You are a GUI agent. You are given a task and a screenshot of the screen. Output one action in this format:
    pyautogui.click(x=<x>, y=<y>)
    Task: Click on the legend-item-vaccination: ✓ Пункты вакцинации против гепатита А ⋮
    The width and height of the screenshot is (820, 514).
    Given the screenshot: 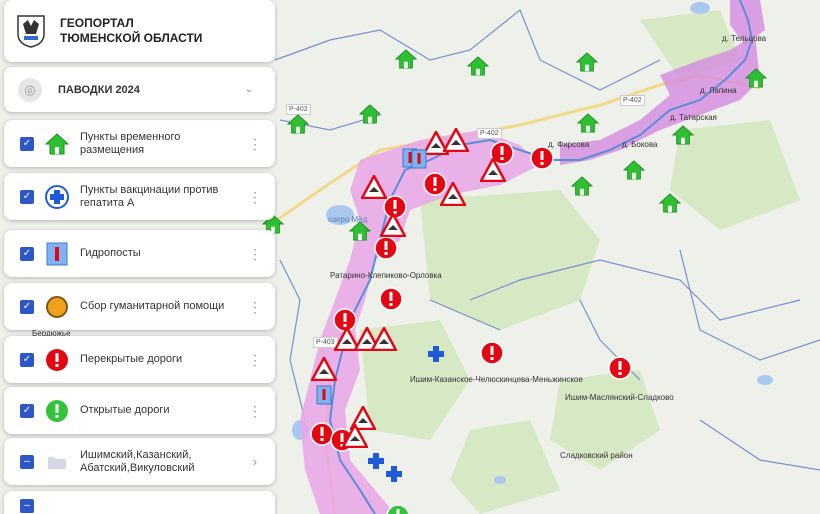 What is the action you would take?
    pyautogui.click(x=139, y=196)
    